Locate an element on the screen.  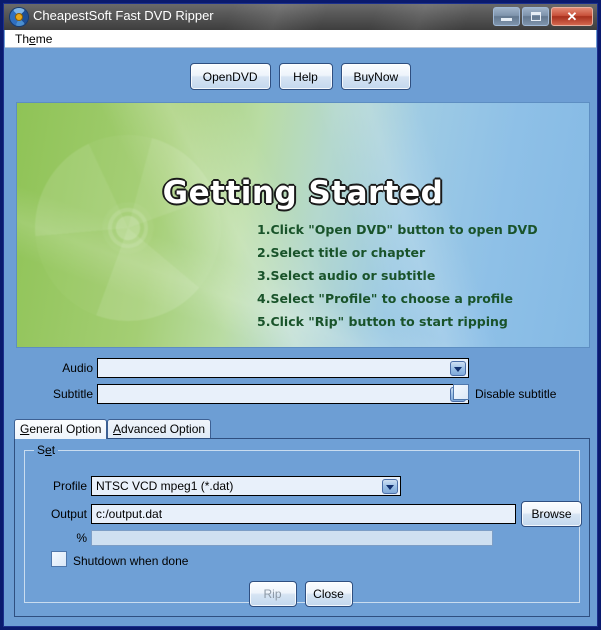
banner-title: Getting Started is located at coordinates (303, 193).